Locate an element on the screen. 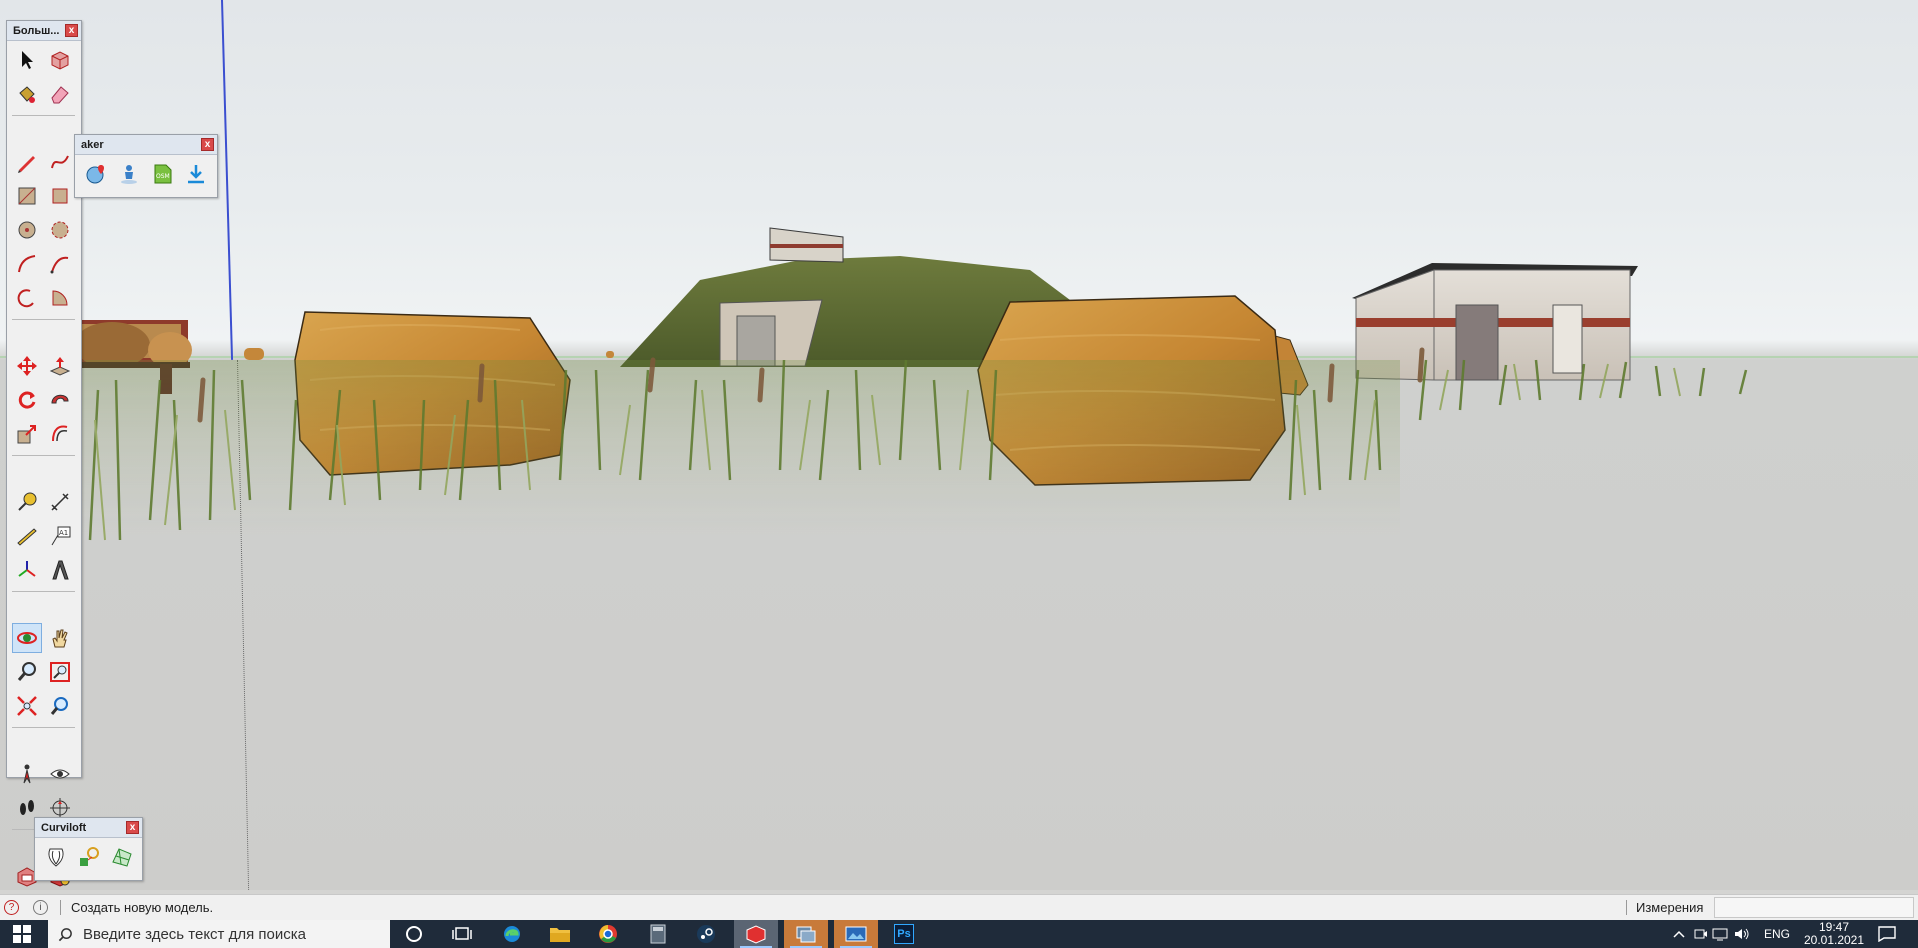  rotated-rectangle-icon is located at coordinates (60, 196).